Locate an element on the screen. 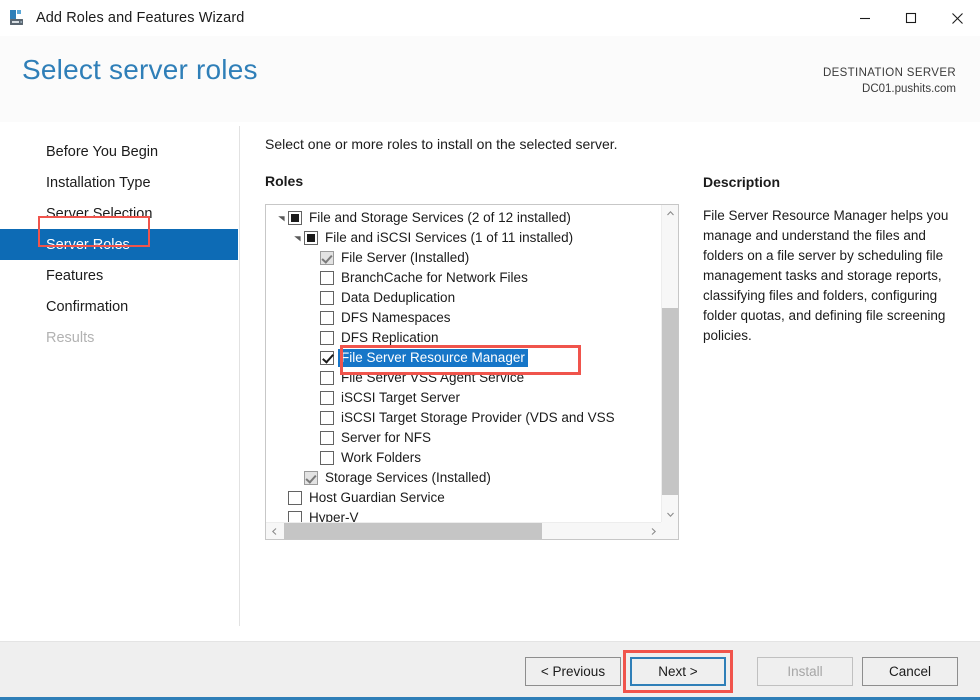 The image size is (980, 700). maximize-icon is located at coordinates (911, 18).